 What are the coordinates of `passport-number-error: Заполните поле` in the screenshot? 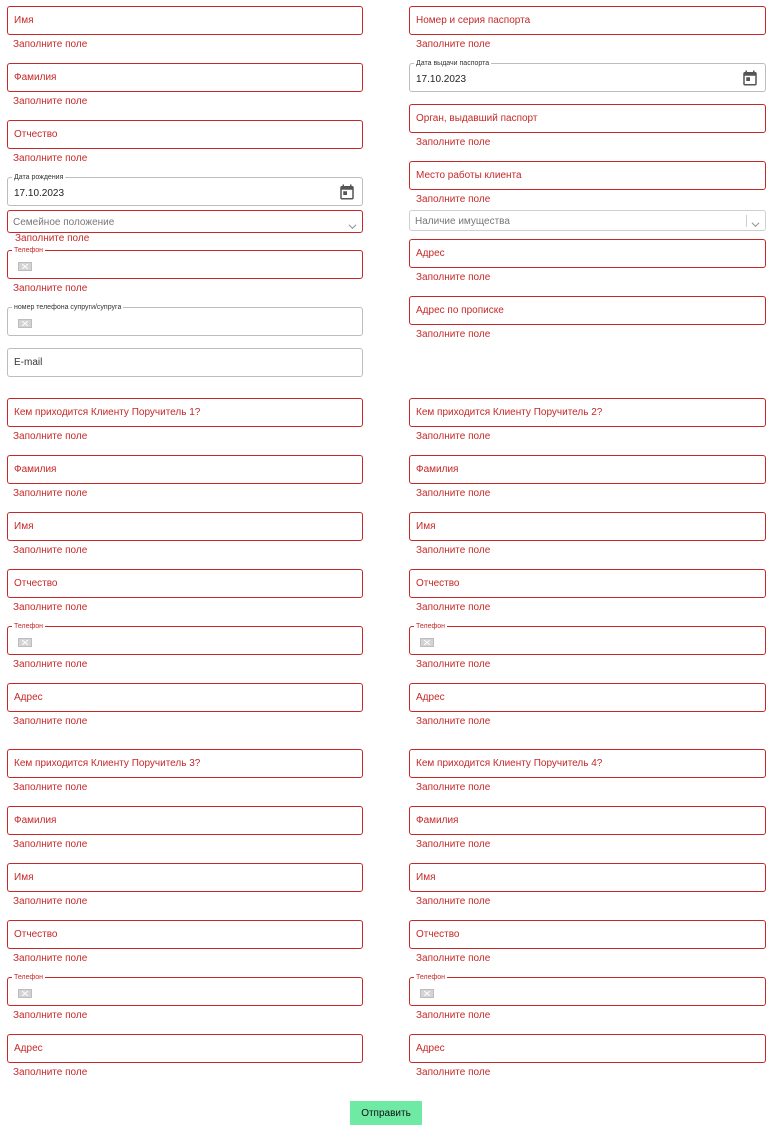 It's located at (453, 44).